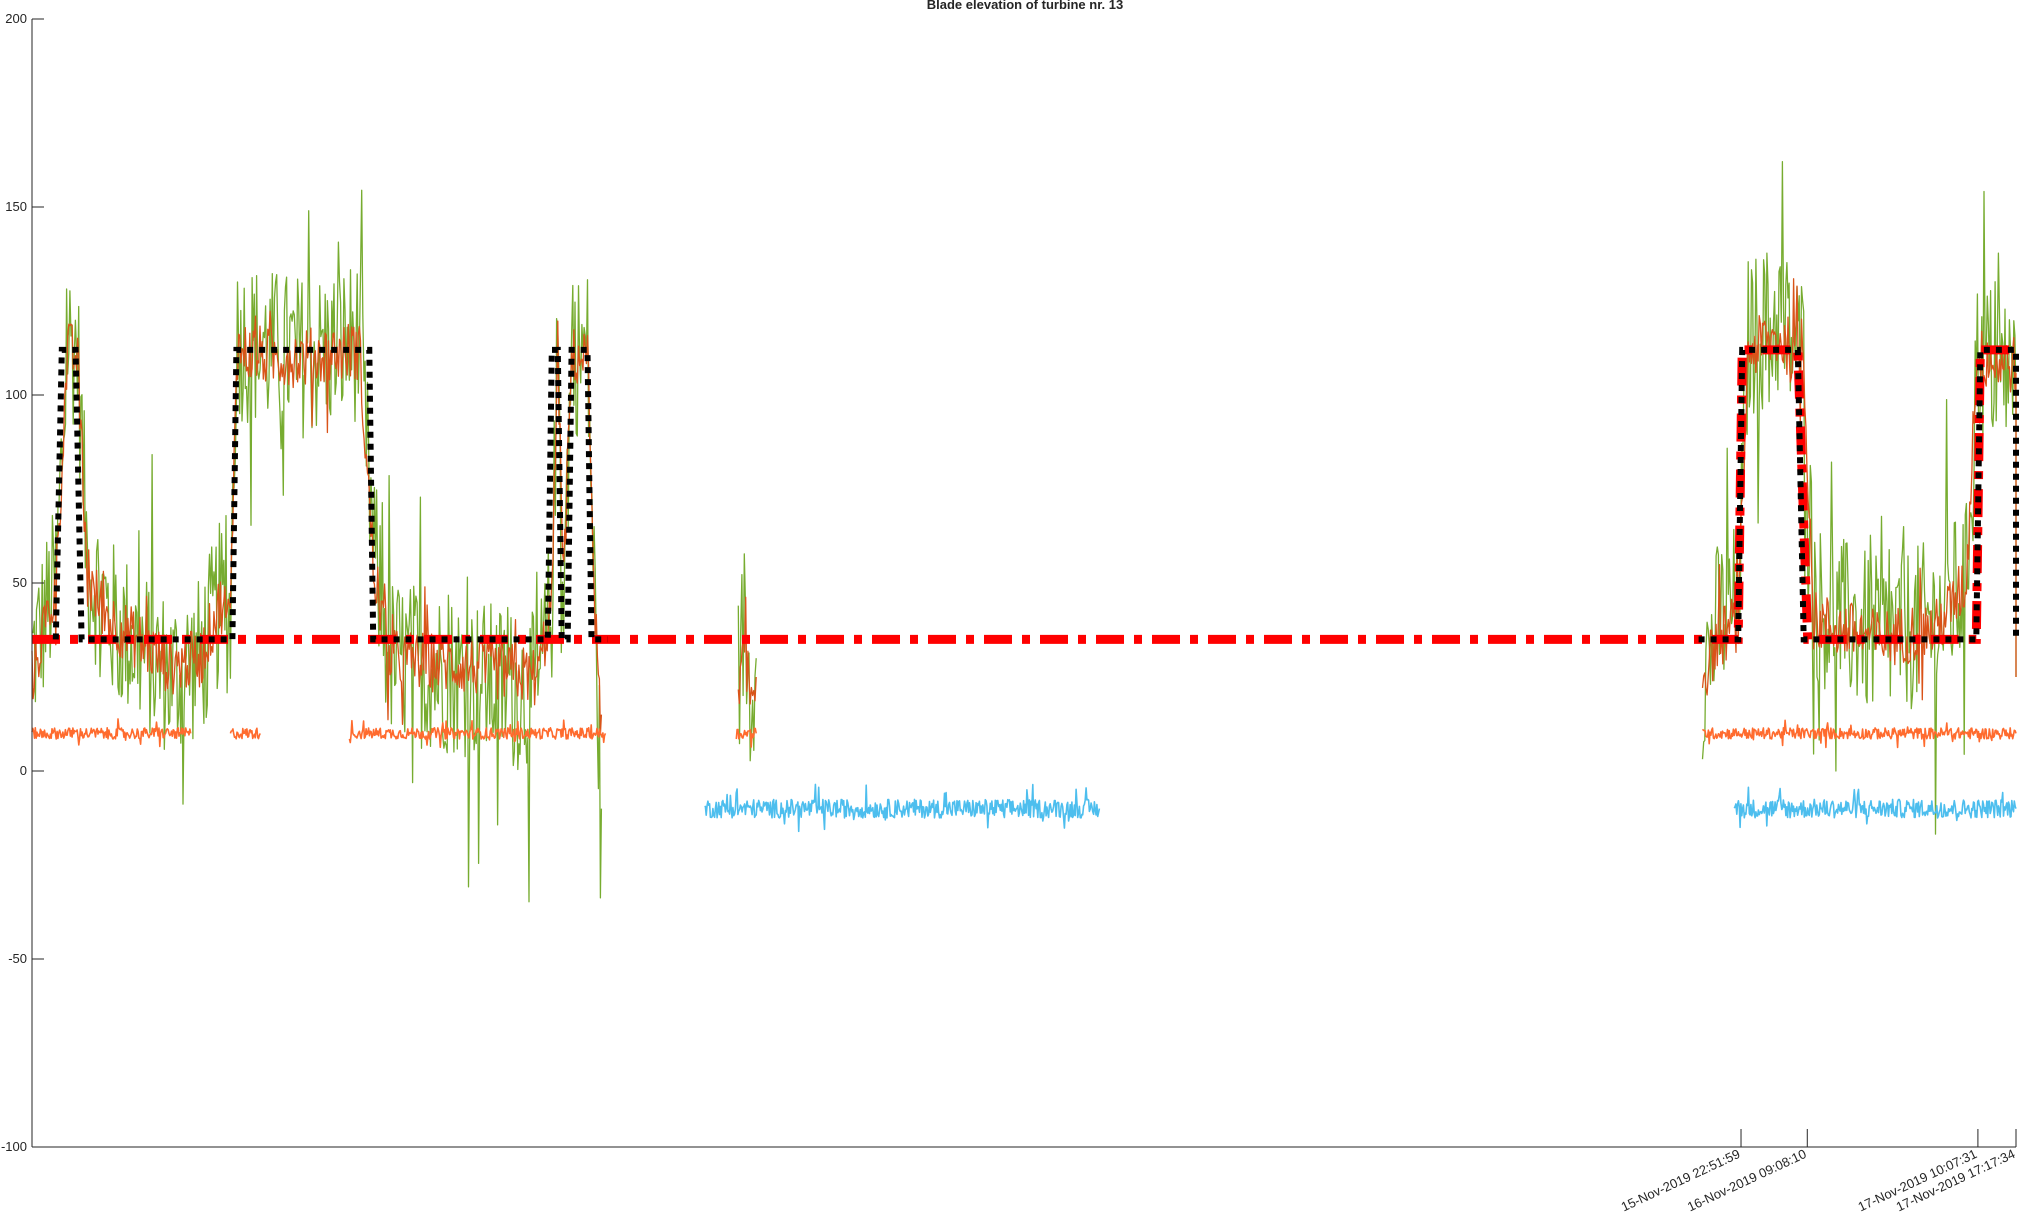 This screenshot has width=2021, height=1230. I want to click on y-axis: -100 -50 0 50 100 150 200, so click(22, 582).